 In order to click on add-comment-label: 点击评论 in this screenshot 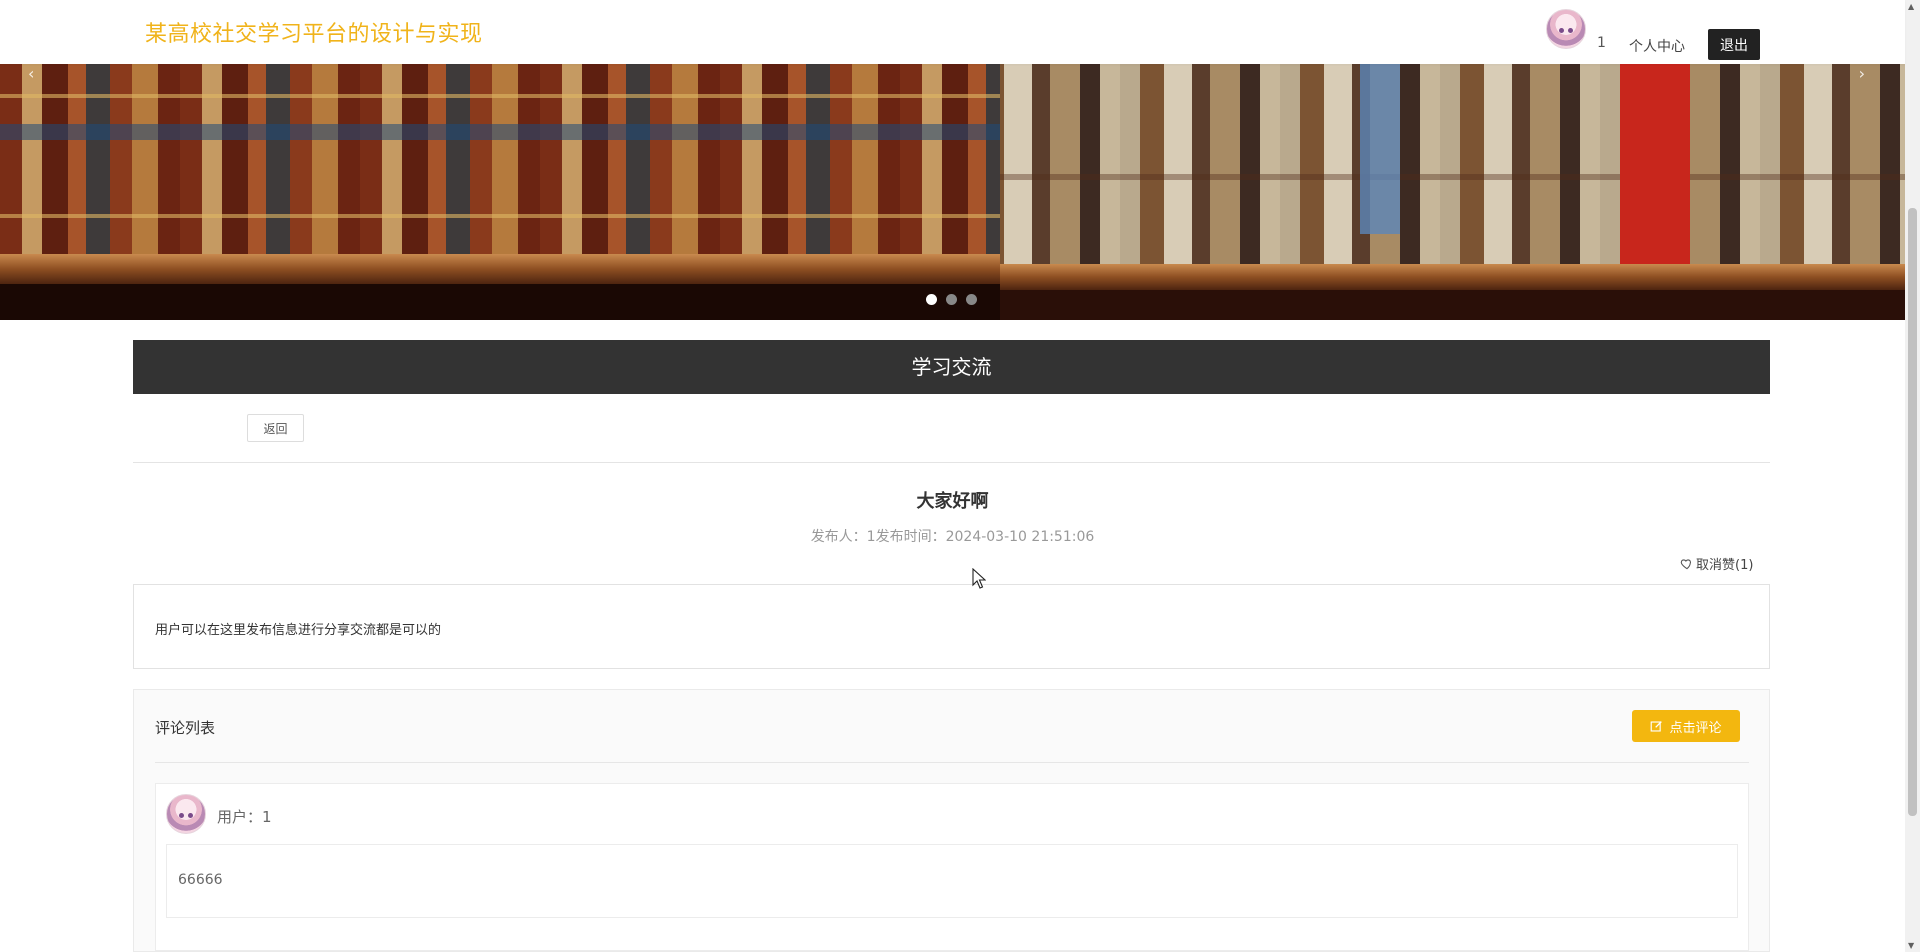, I will do `click(1695, 728)`.